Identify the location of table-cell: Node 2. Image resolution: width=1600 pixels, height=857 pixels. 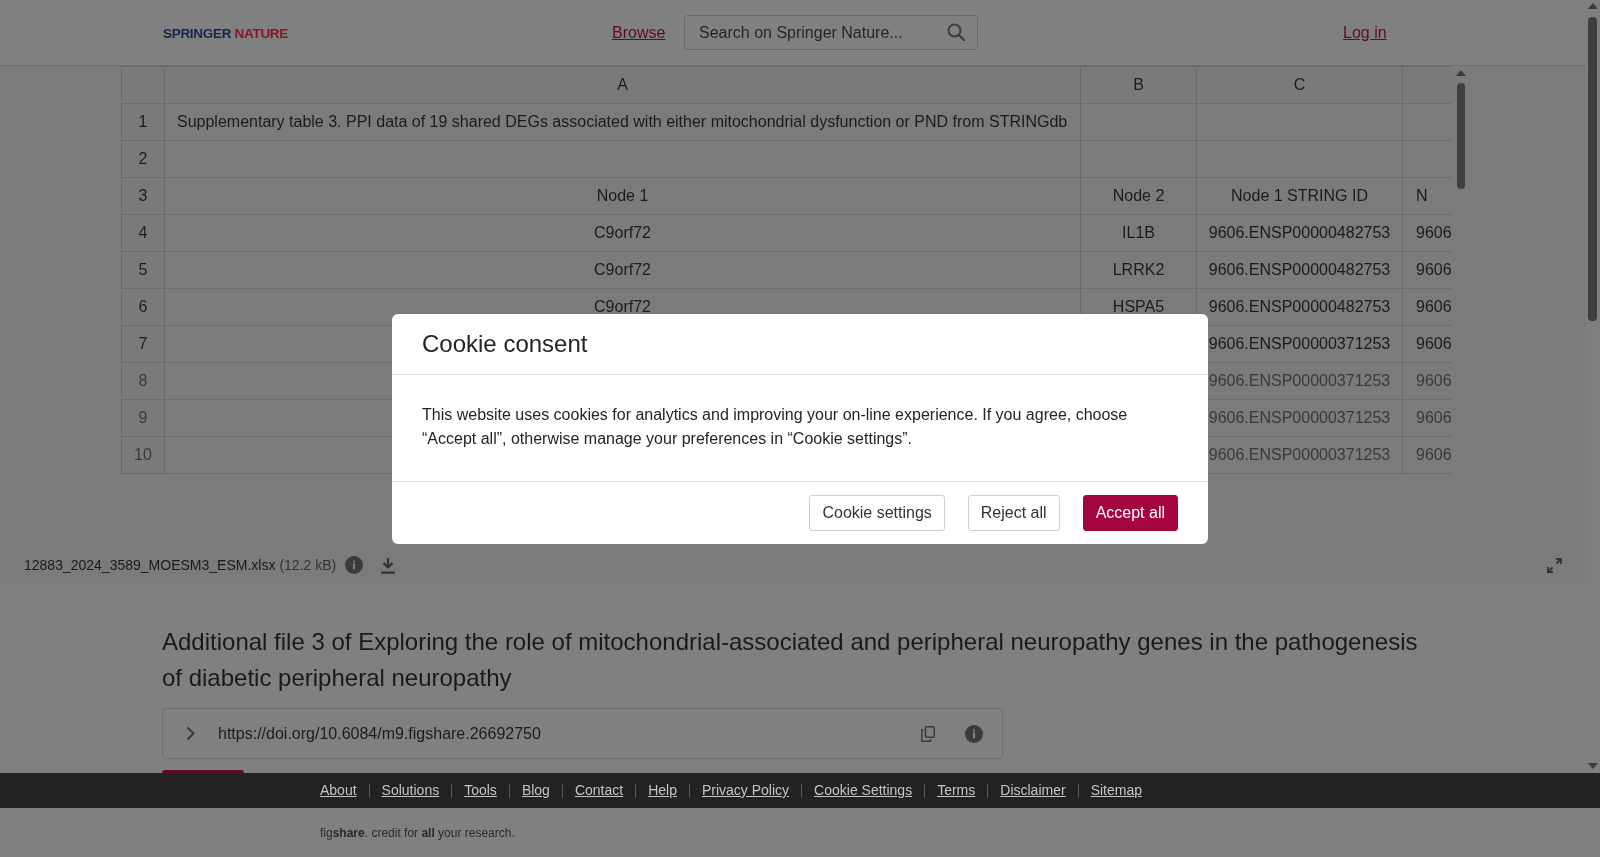
(1138, 196).